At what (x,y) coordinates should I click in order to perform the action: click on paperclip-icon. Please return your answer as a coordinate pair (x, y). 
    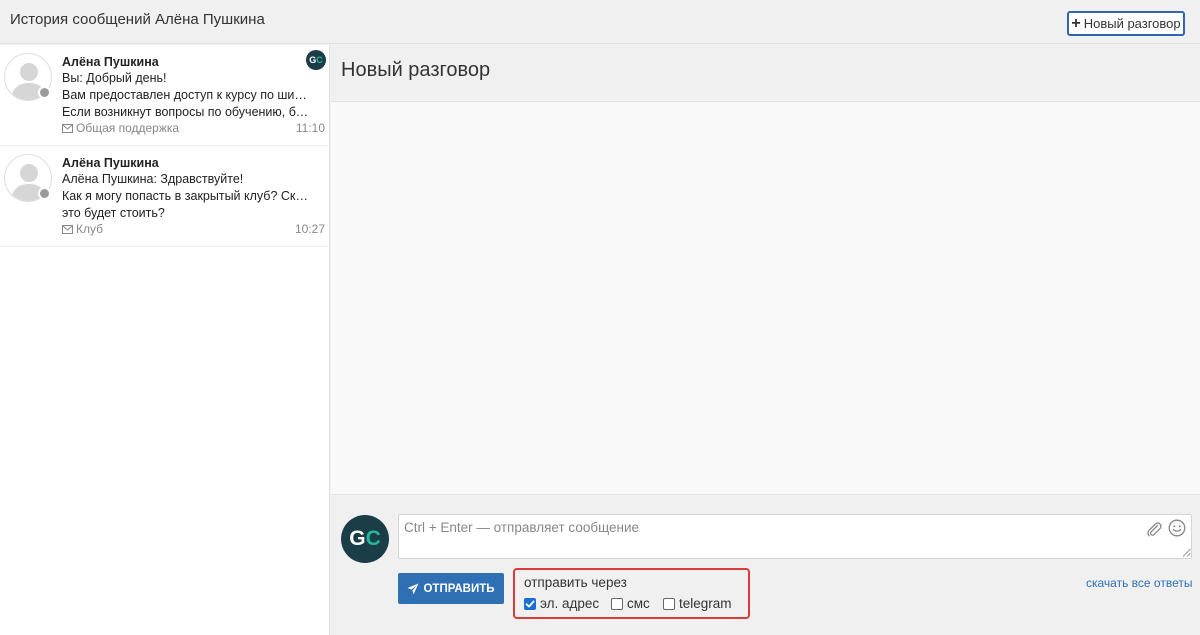
    Looking at the image, I should click on (1154, 529).